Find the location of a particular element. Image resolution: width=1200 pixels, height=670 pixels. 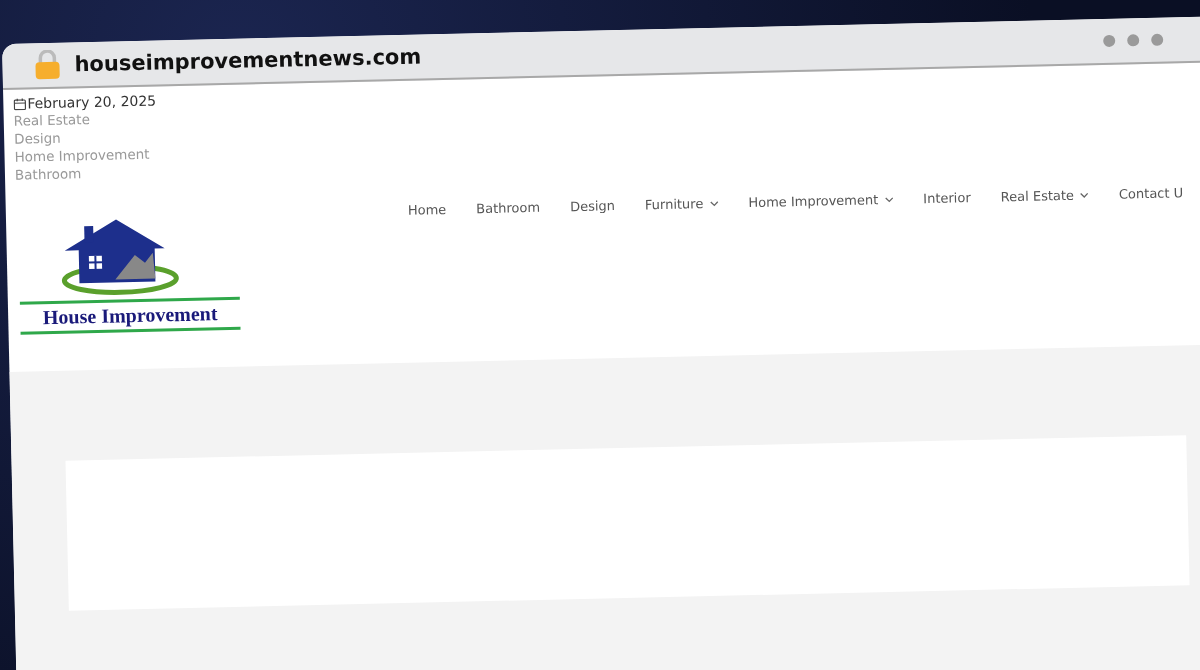

nav-link: Home Improvement is located at coordinates (821, 201).